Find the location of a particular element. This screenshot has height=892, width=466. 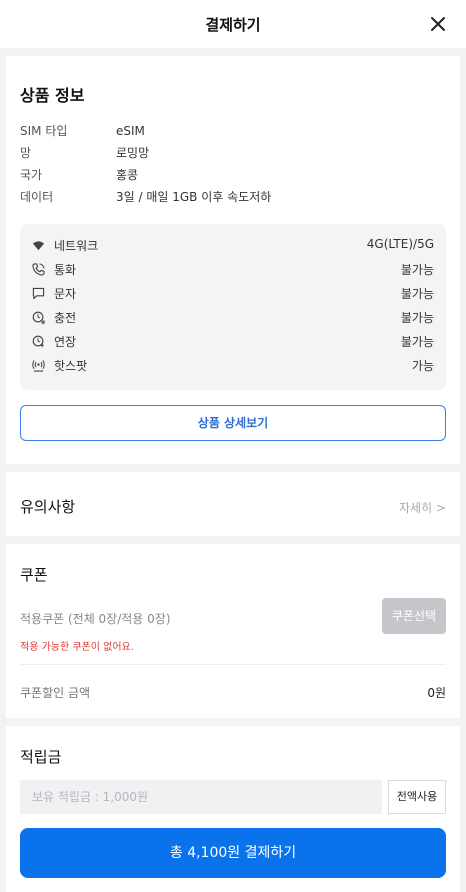

product-detail-button: 상품 상세보기 is located at coordinates (233, 423).